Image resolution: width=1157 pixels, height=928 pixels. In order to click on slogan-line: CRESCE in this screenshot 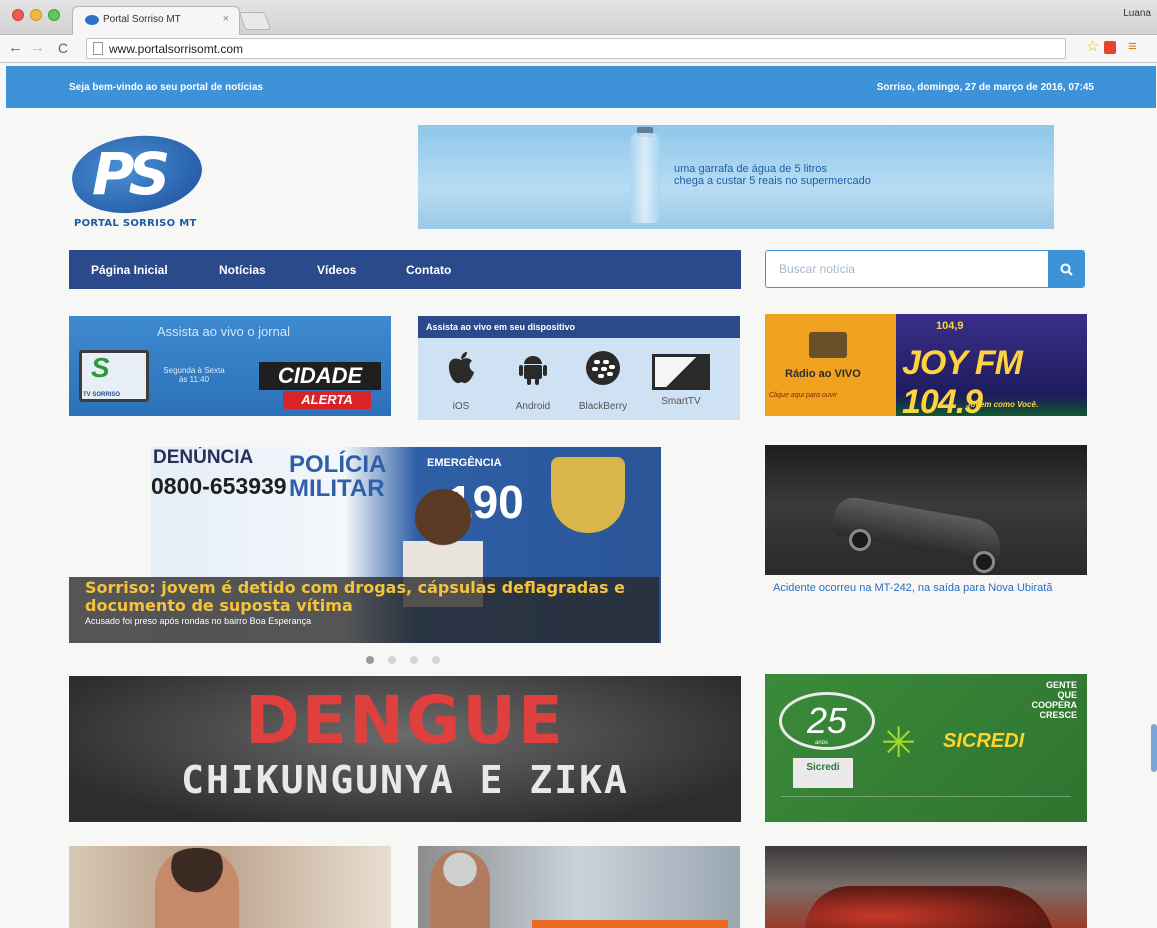, I will do `click(1058, 715)`.